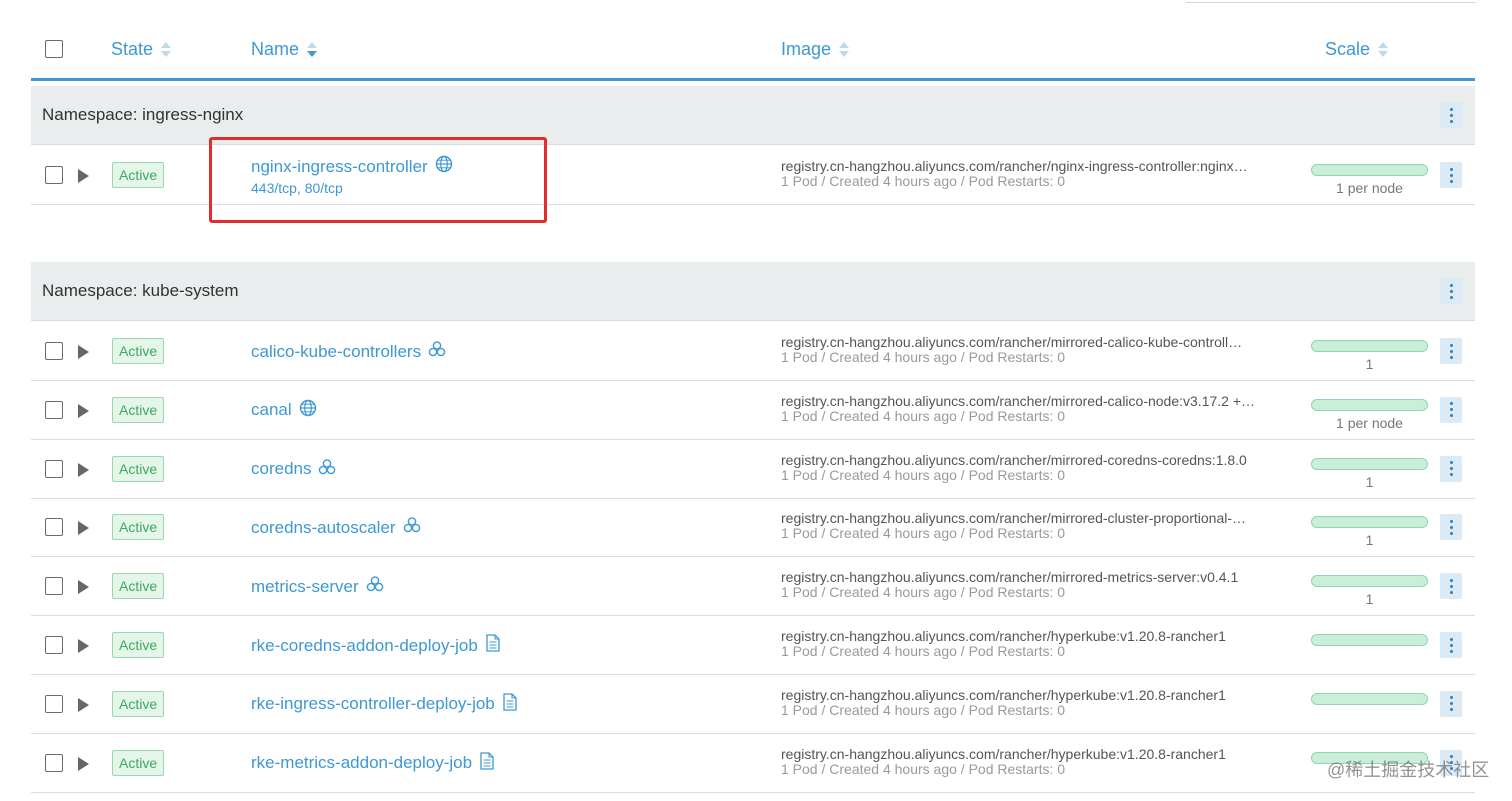  Describe the element at coordinates (361, 763) in the screenshot. I see `workload-name: rke-metrics-addon-deploy-job` at that location.